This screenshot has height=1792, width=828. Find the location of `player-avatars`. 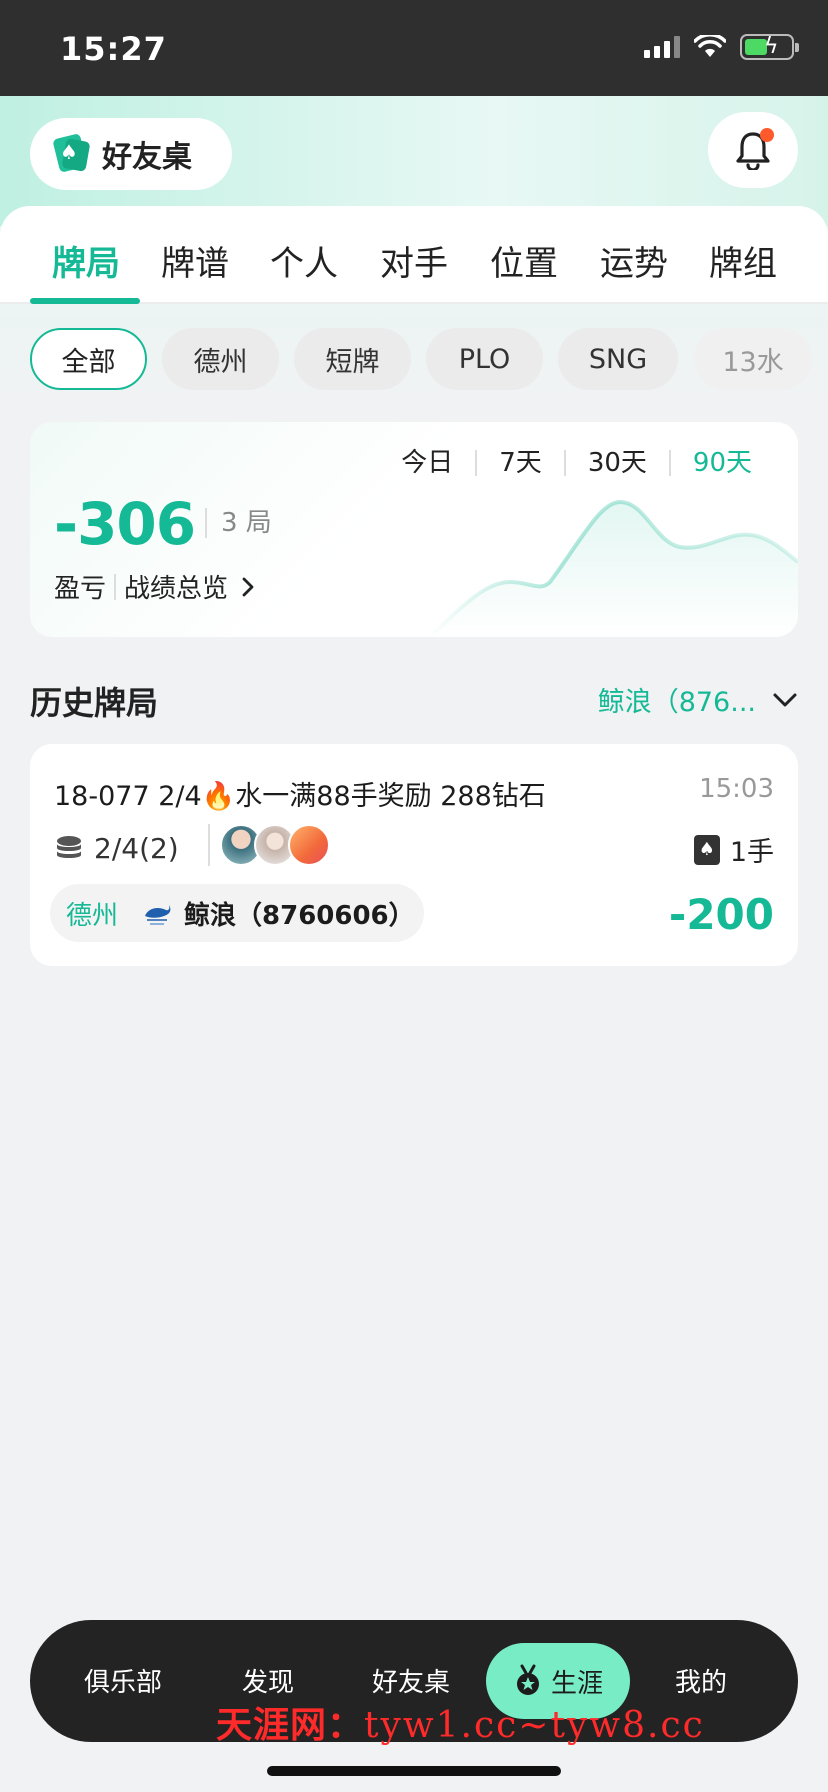

player-avatars is located at coordinates (269, 845).